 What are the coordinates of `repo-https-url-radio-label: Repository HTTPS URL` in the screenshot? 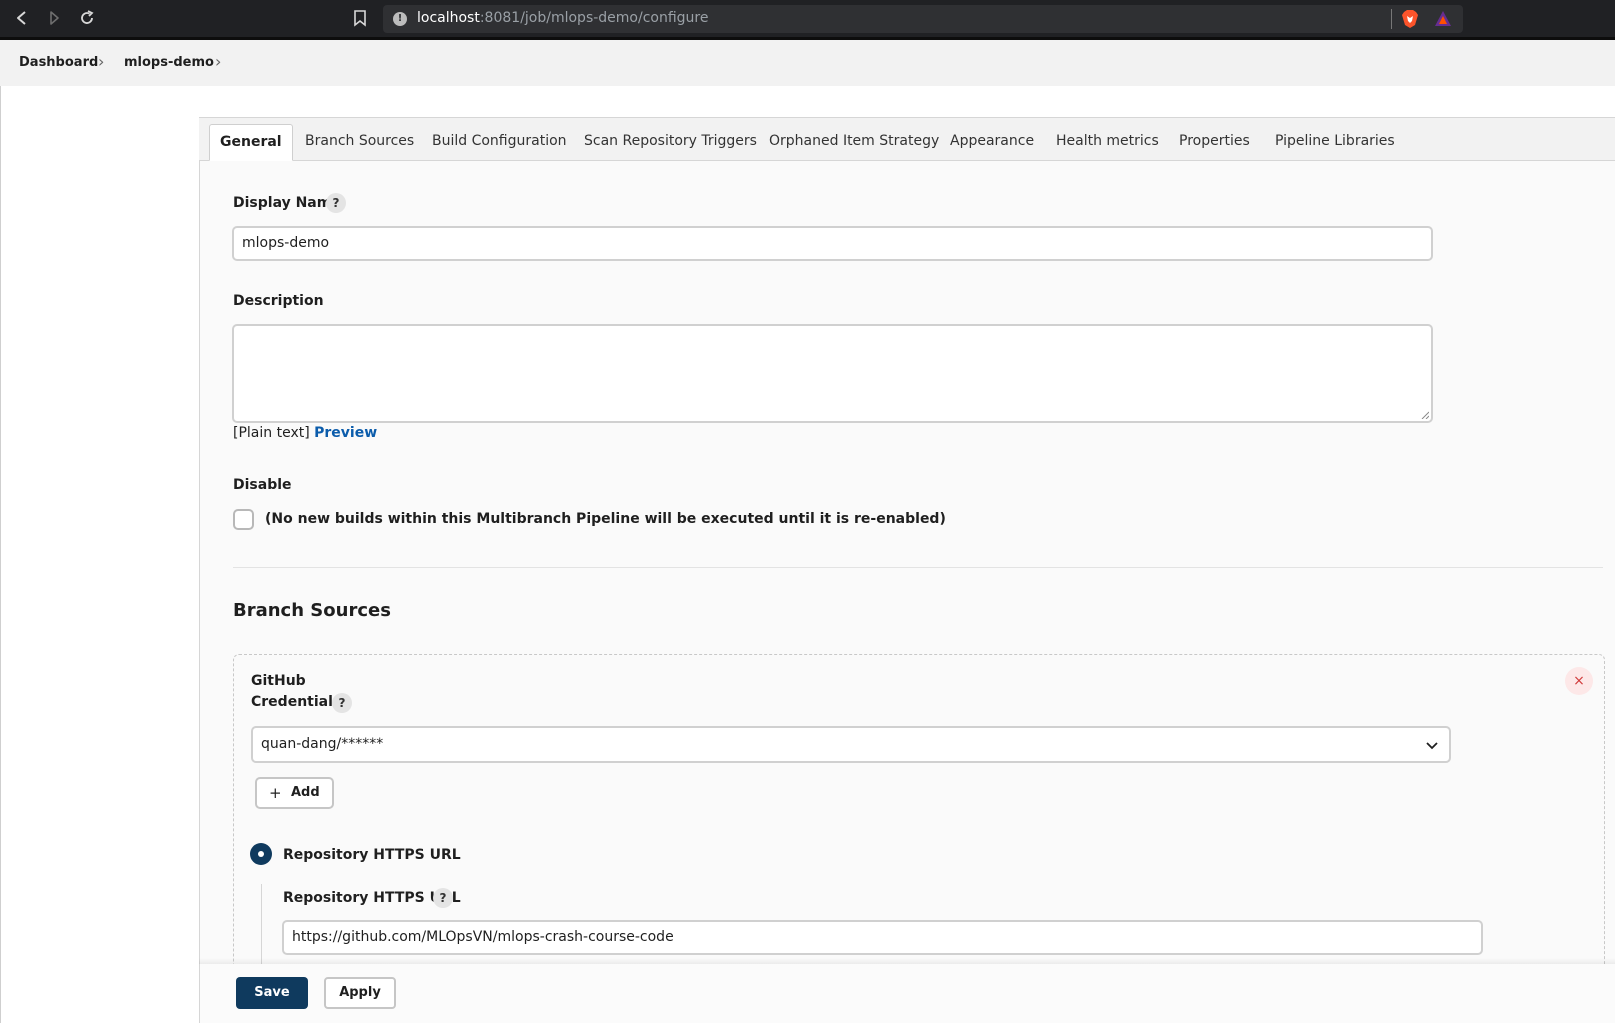 It's located at (372, 855).